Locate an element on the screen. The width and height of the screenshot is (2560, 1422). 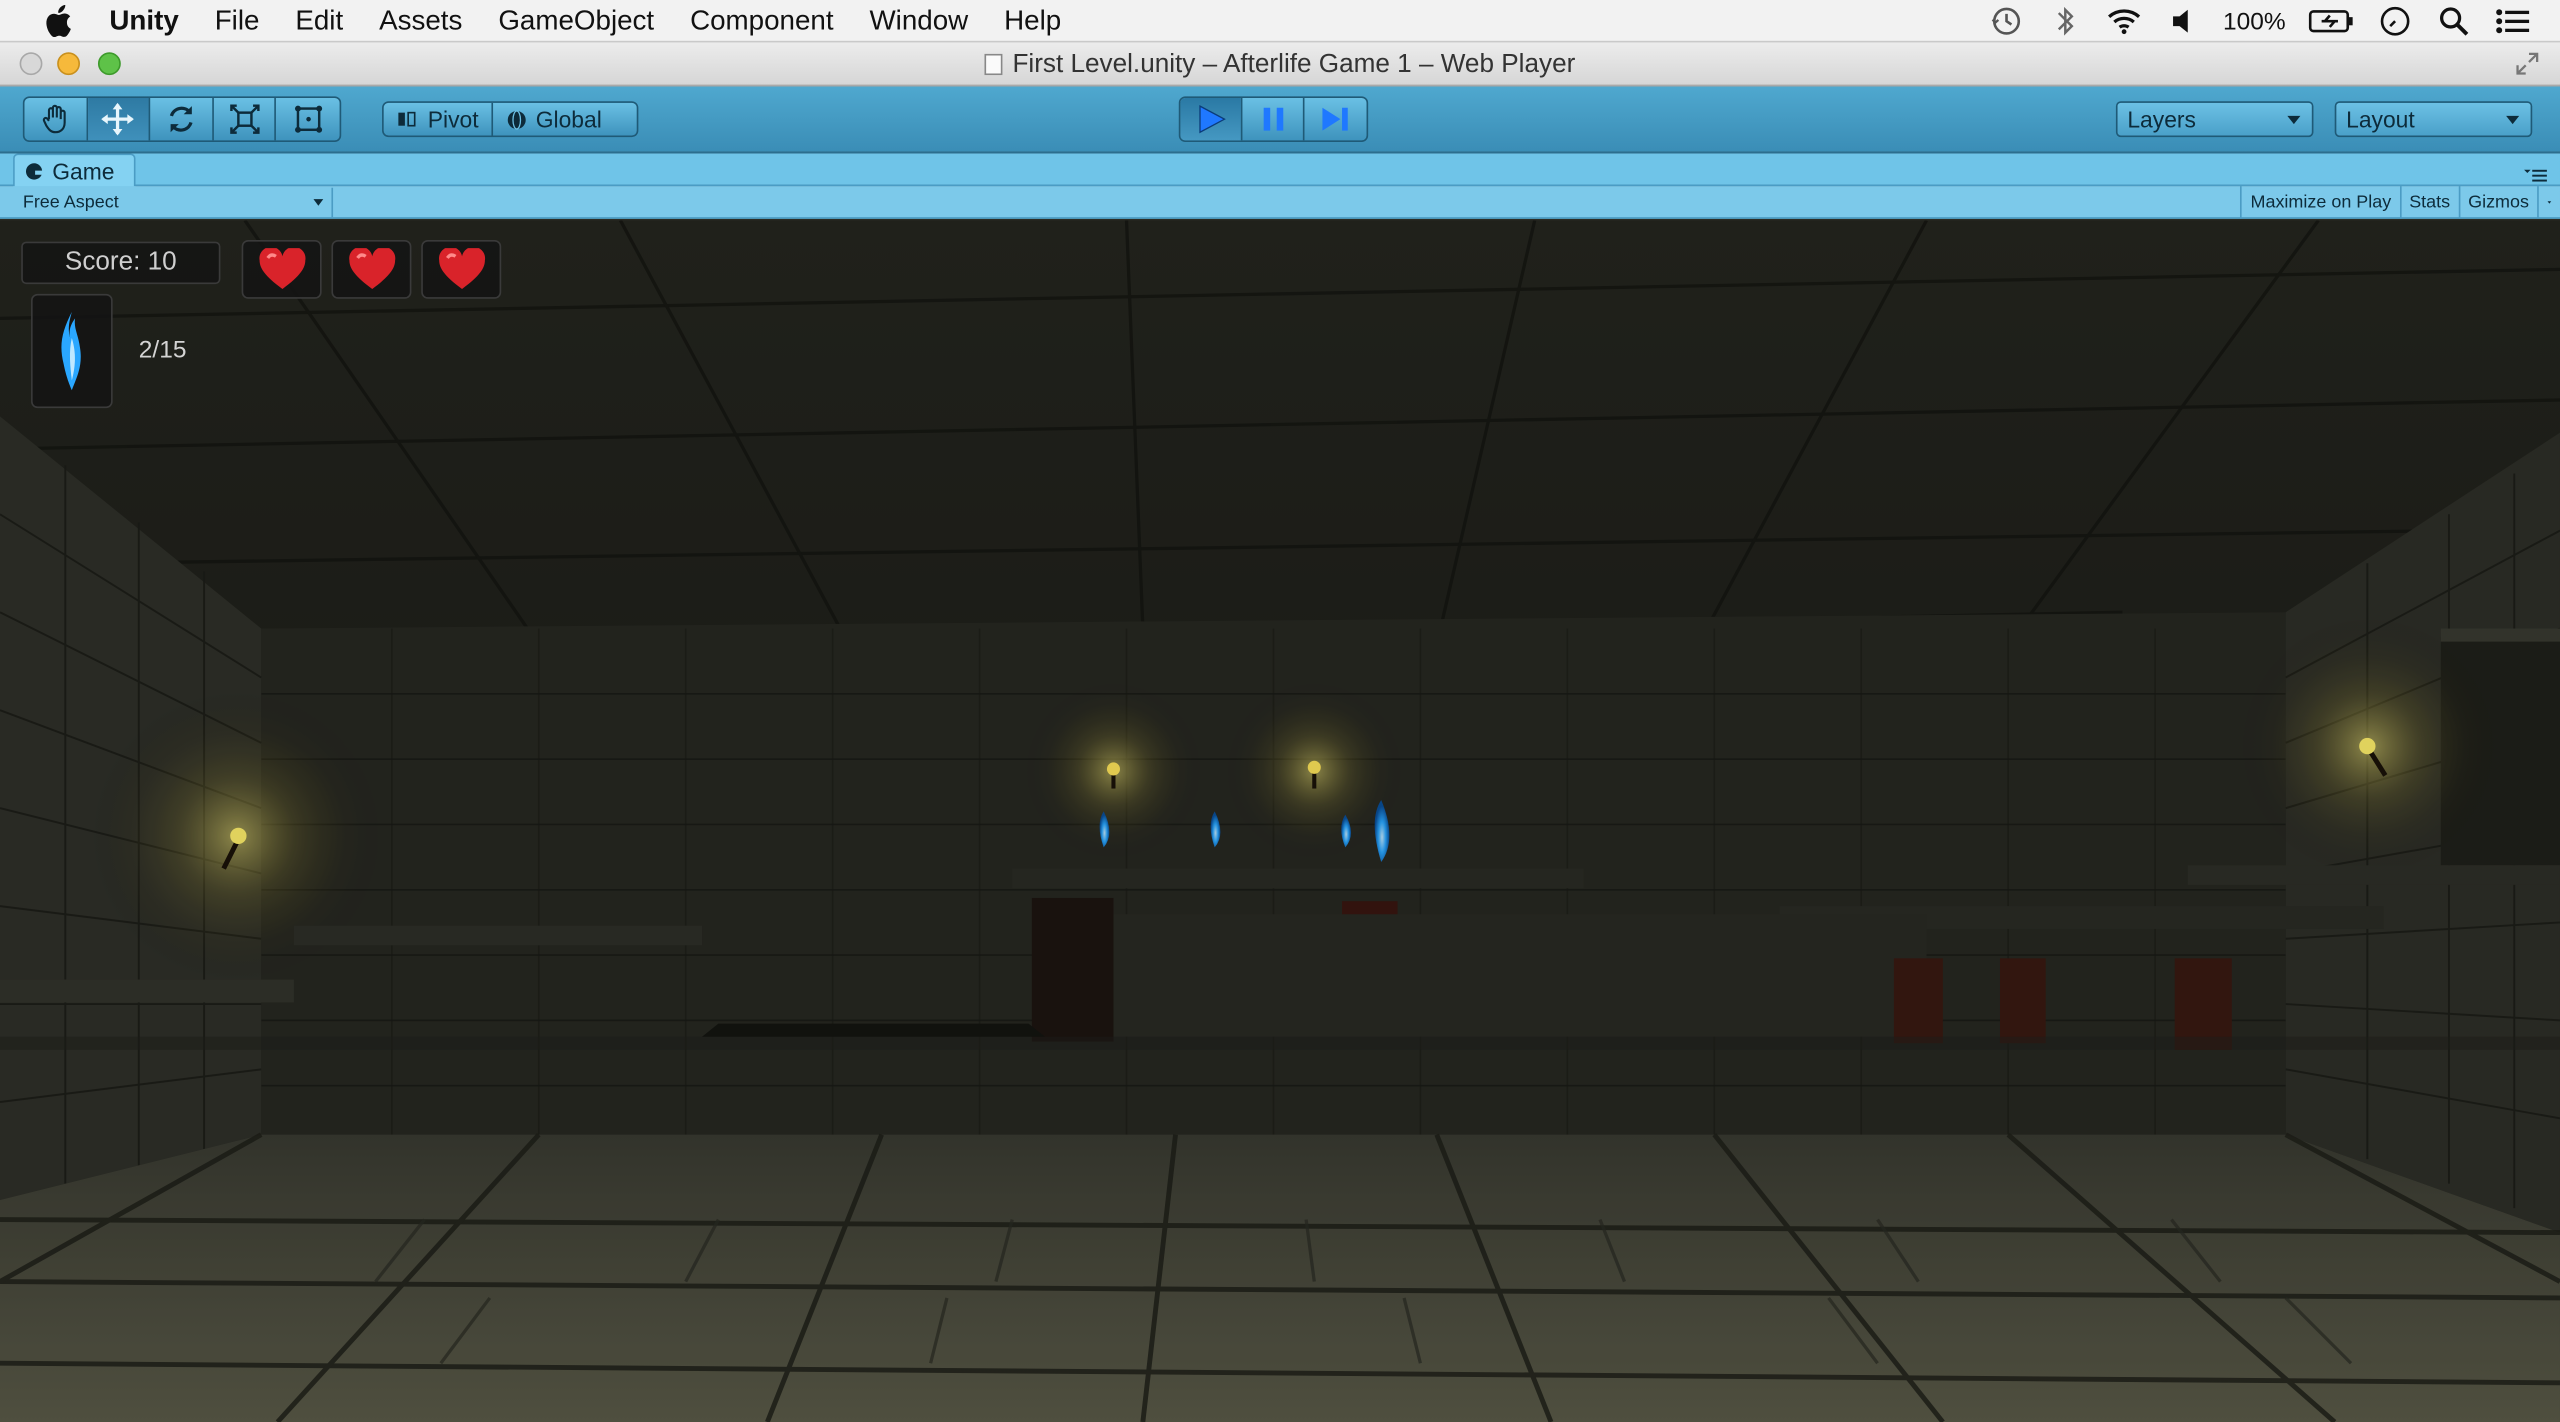
bluetooth-icon is located at coordinates (2065, 21).